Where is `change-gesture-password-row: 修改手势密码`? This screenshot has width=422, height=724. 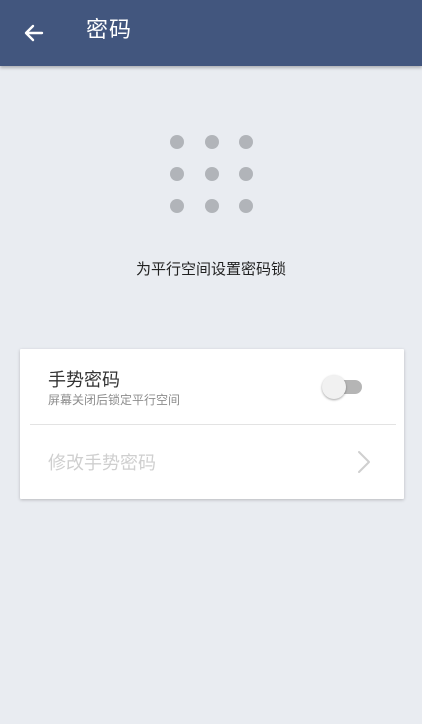
change-gesture-password-row: 修改手势密码 is located at coordinates (212, 462).